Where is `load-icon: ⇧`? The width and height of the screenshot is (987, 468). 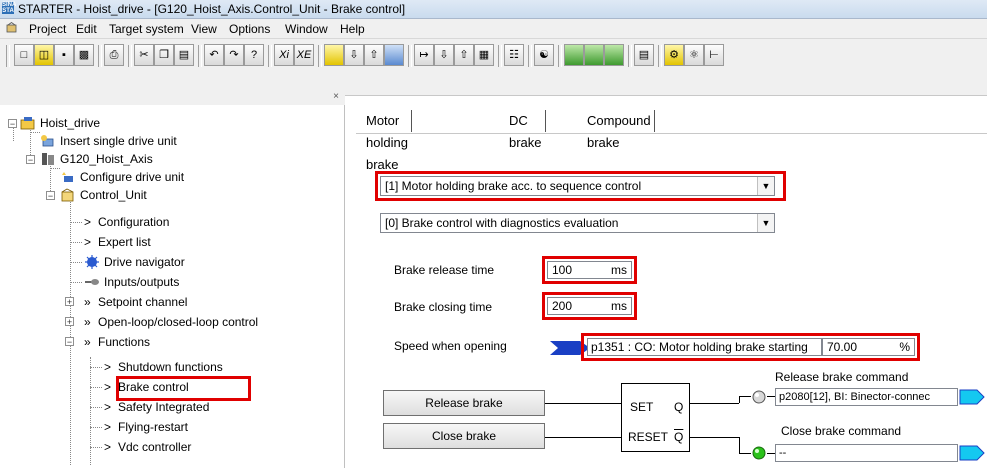
load-icon: ⇧ is located at coordinates (464, 55).